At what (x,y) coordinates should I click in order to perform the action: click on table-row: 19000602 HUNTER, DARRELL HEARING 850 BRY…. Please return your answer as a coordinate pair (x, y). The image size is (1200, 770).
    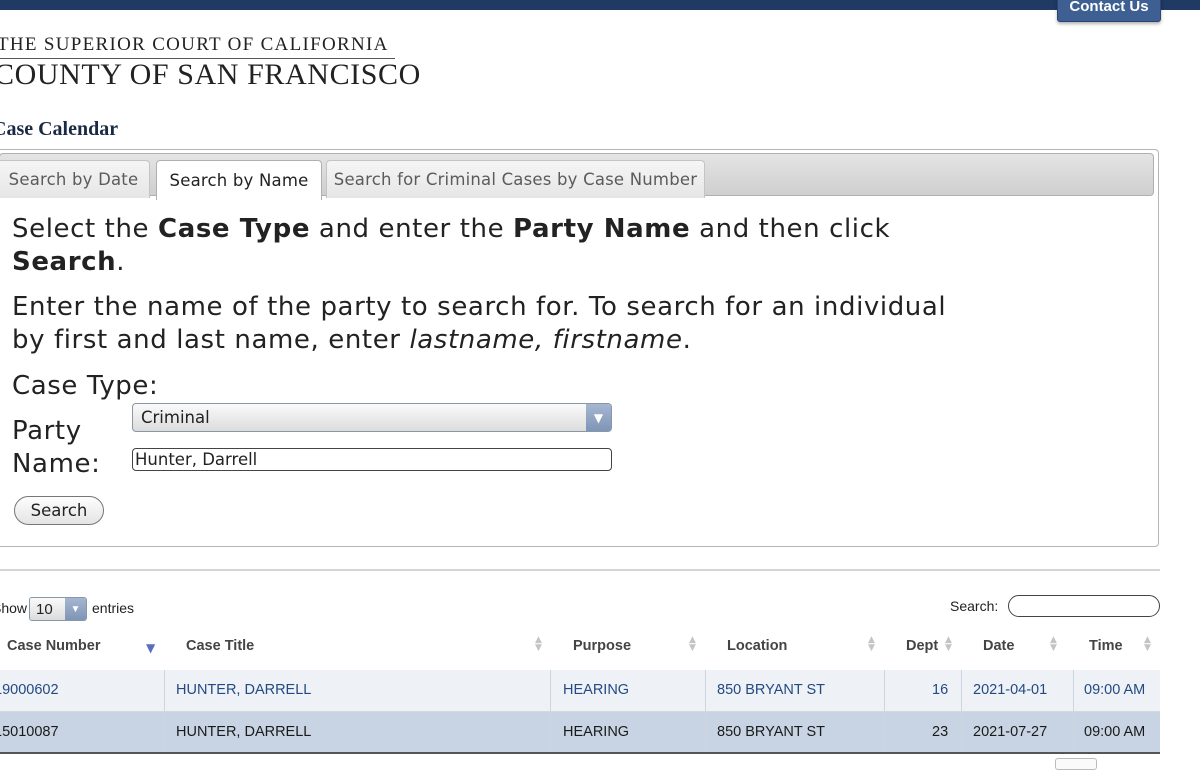
    Looking at the image, I should click on (580, 691).